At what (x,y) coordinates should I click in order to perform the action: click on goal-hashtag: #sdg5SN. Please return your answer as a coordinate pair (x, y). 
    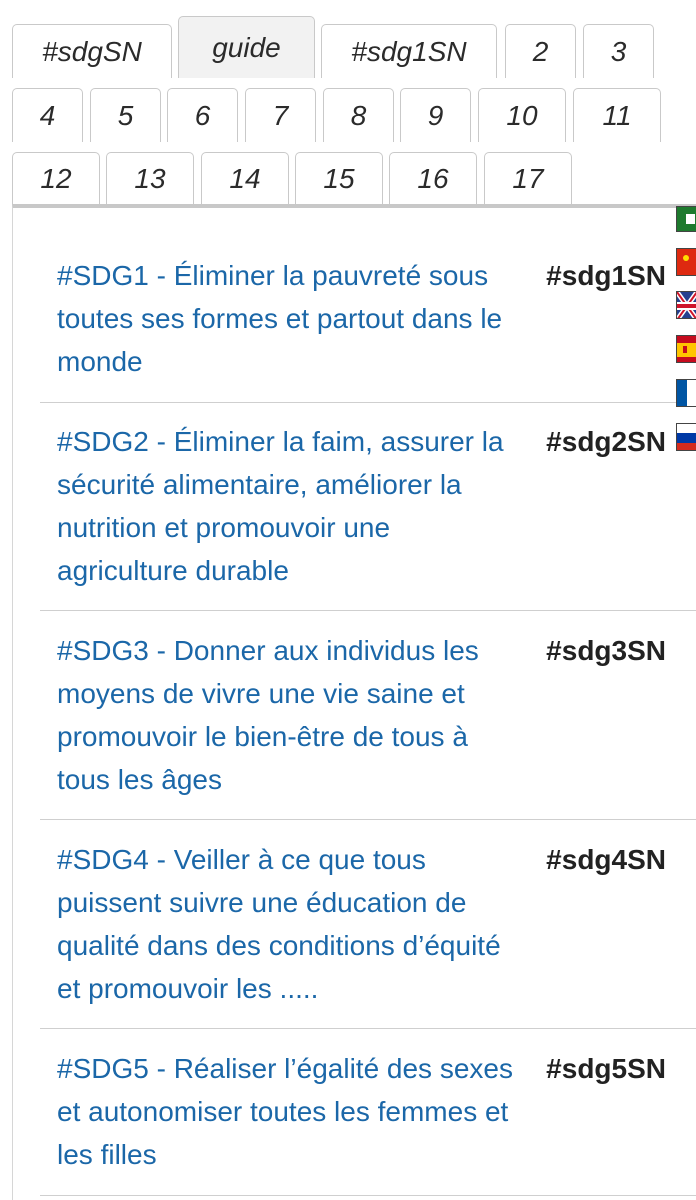
    Looking at the image, I should click on (606, 1068).